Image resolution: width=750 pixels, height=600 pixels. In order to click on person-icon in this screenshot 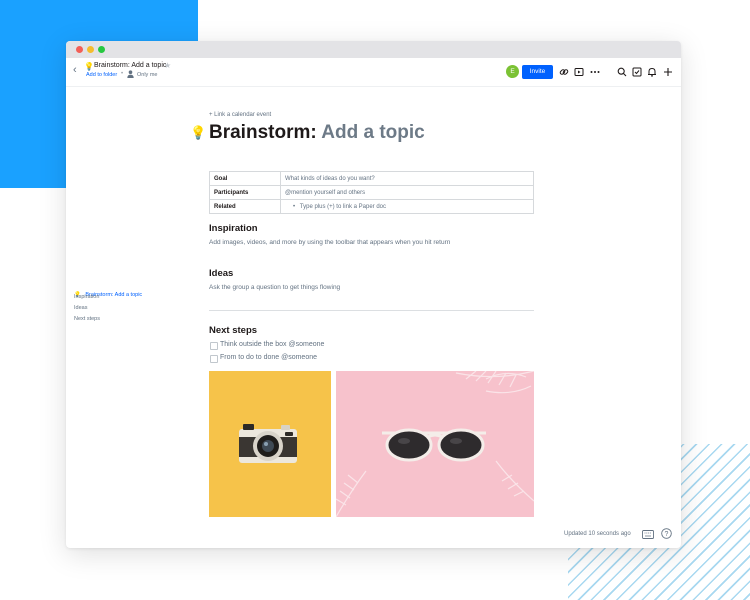, I will do `click(130, 74)`.